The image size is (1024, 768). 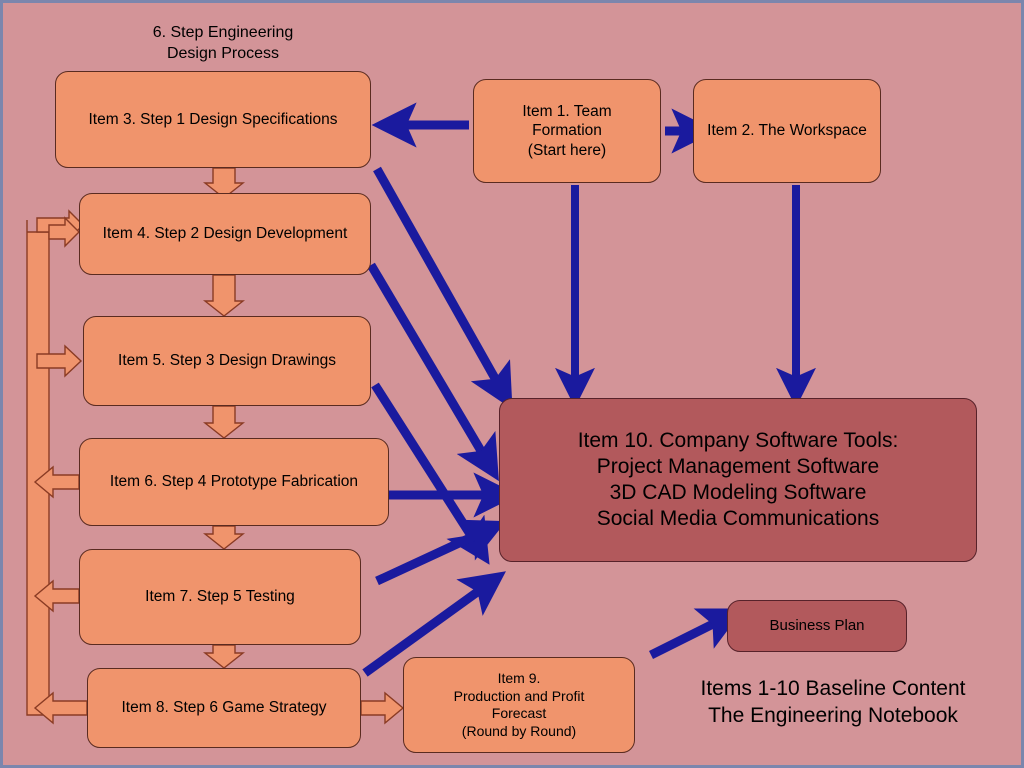 I want to click on node-item-9-line2: Production and Profit, so click(x=519, y=695).